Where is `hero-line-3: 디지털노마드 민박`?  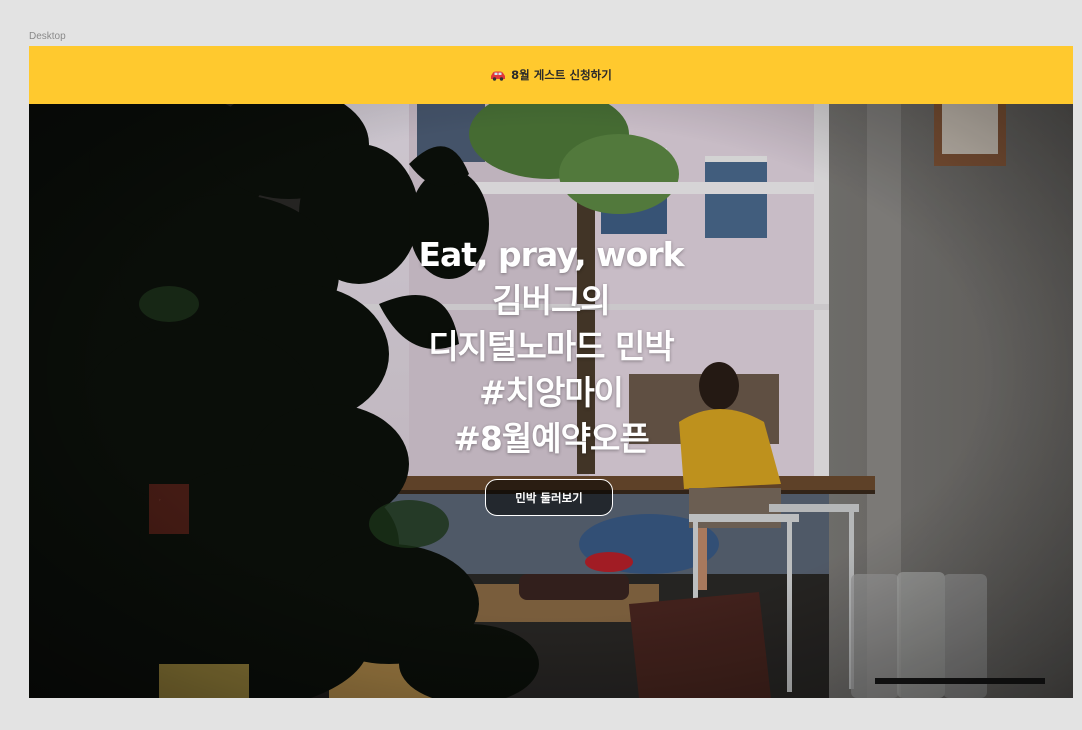 hero-line-3: 디지털노마드 민박 is located at coordinates (551, 346).